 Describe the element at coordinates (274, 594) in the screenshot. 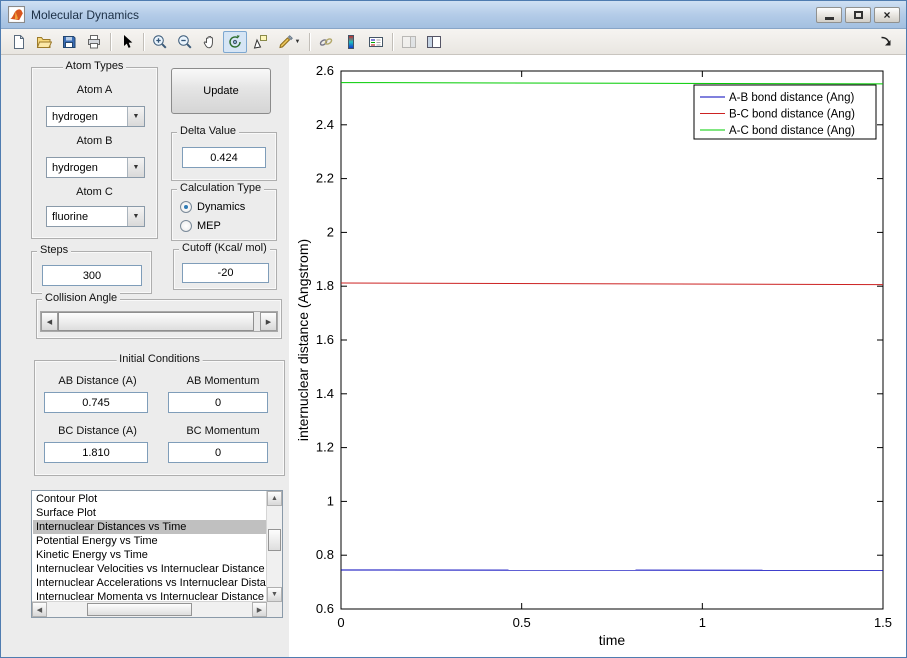

I see `scroll-down-icon: ▼` at that location.